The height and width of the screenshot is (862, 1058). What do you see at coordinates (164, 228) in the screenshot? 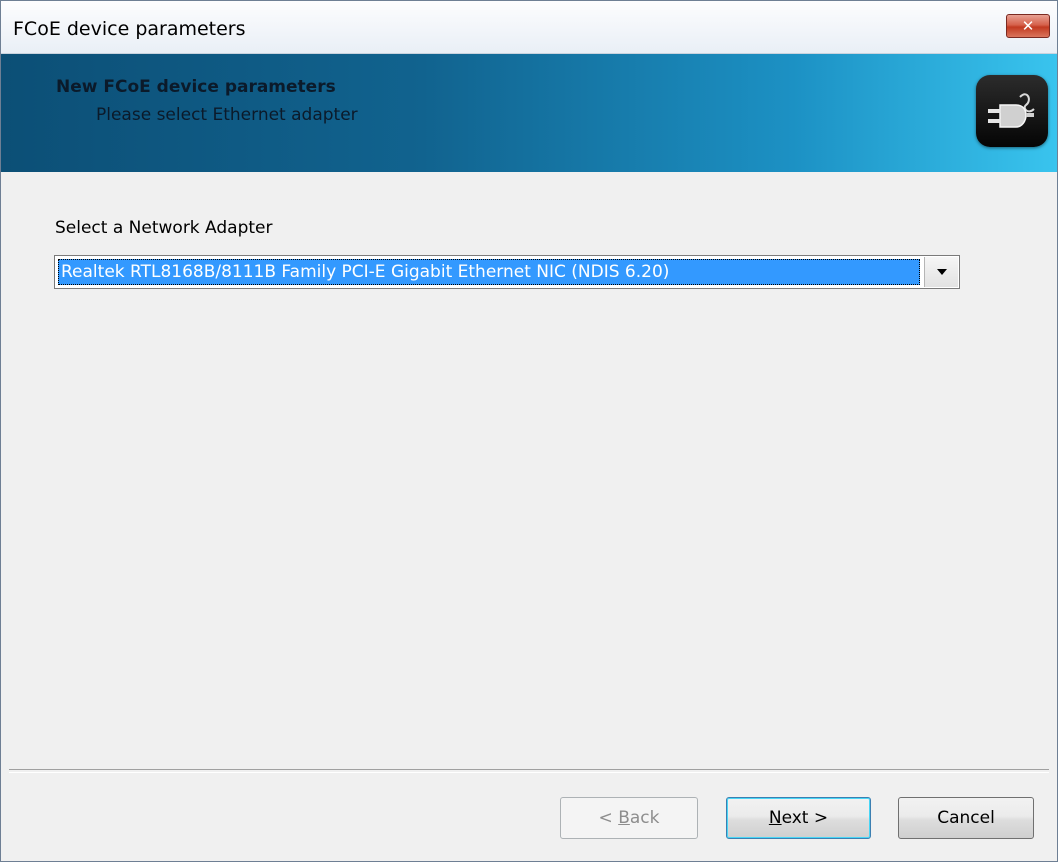
I see `adapter-label: Select a Network Adapter` at bounding box center [164, 228].